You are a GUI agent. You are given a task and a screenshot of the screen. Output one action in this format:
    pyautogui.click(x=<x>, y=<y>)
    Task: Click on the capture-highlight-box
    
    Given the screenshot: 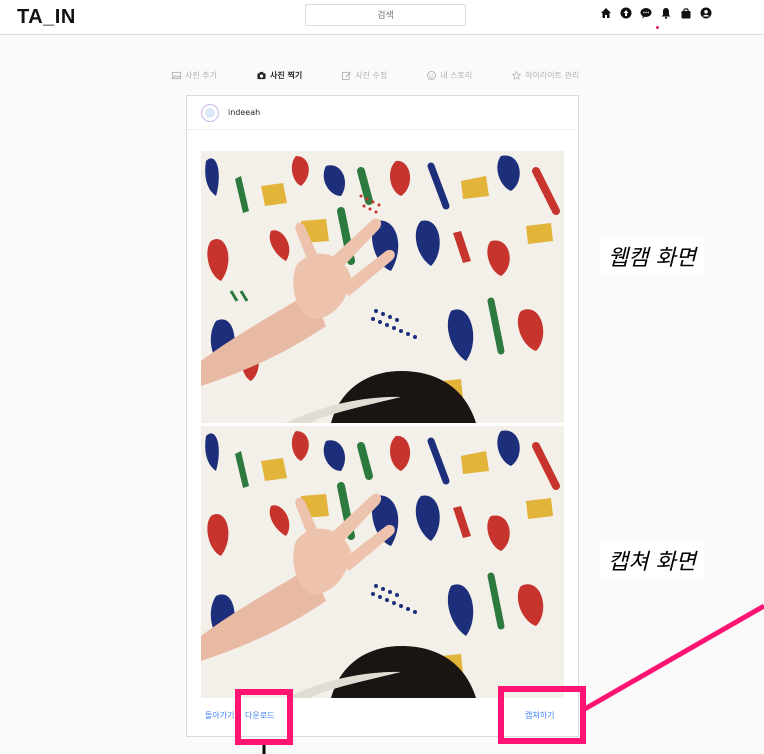 What is the action you would take?
    pyautogui.click(x=542, y=715)
    